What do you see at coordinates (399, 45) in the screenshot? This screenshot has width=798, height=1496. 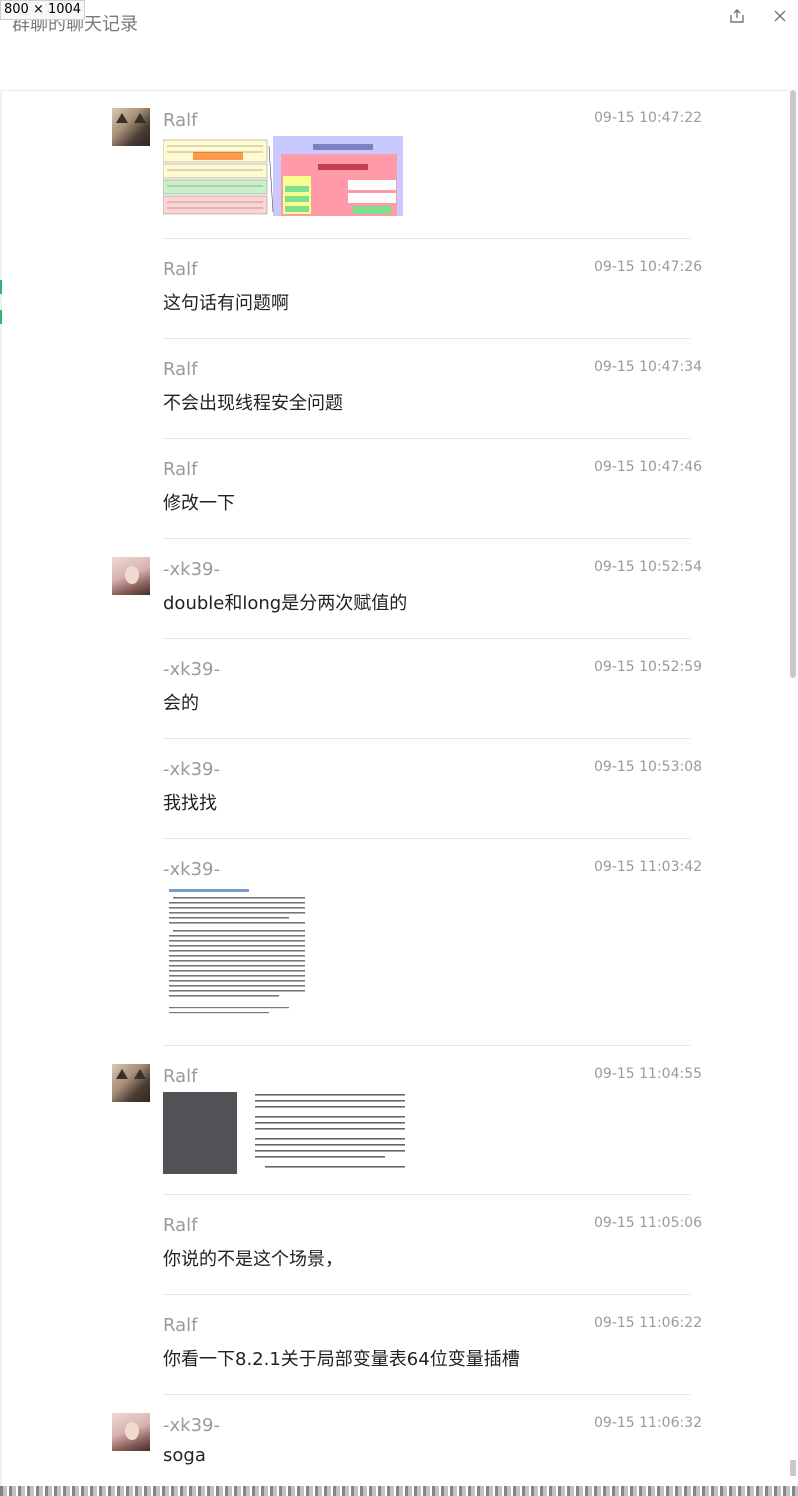 I see `title-bar: 群聊的聊天记录` at bounding box center [399, 45].